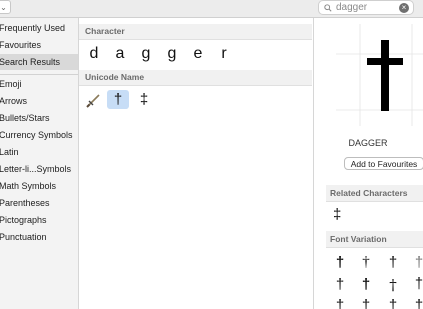 The height and width of the screenshot is (309, 423). Describe the element at coordinates (374, 280) in the screenshot. I see `font-variation-grid: † † † † † † † † † † † †` at that location.